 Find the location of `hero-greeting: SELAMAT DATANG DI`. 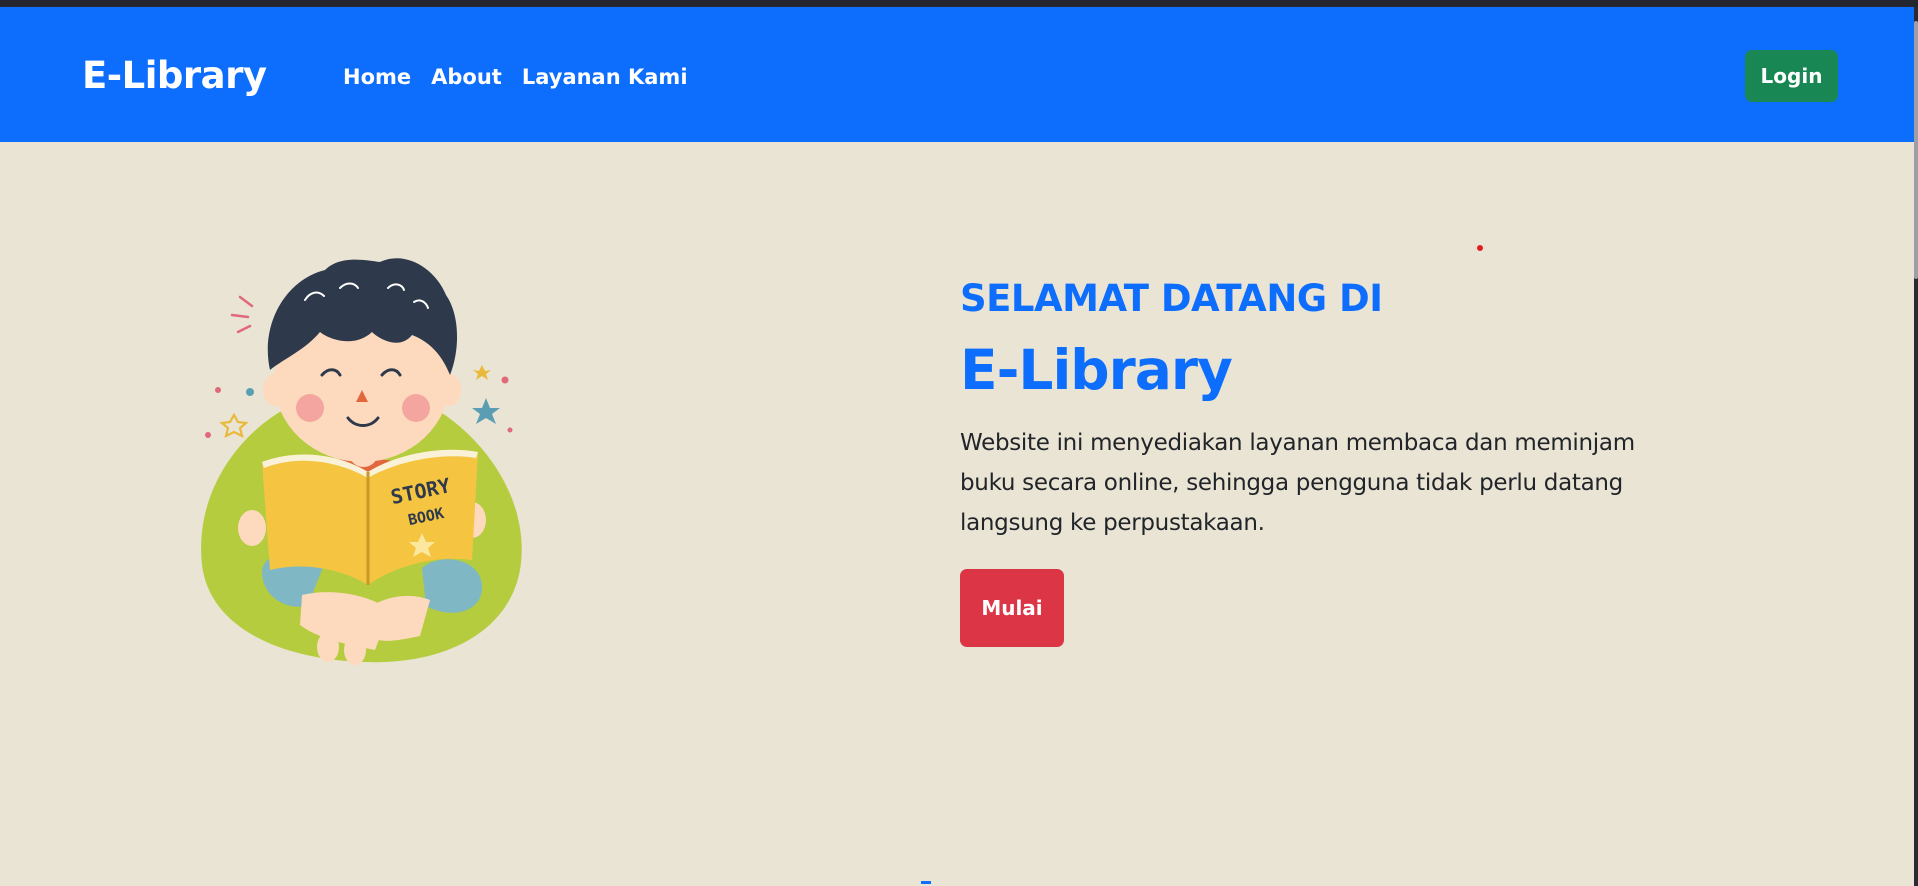

hero-greeting: SELAMAT DATANG DI is located at coordinates (1171, 298).